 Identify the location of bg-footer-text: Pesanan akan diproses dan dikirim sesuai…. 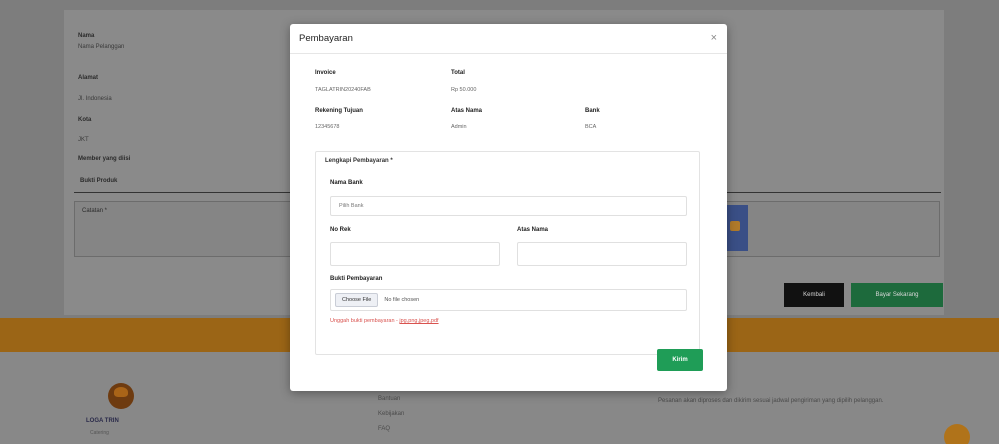
(771, 401).